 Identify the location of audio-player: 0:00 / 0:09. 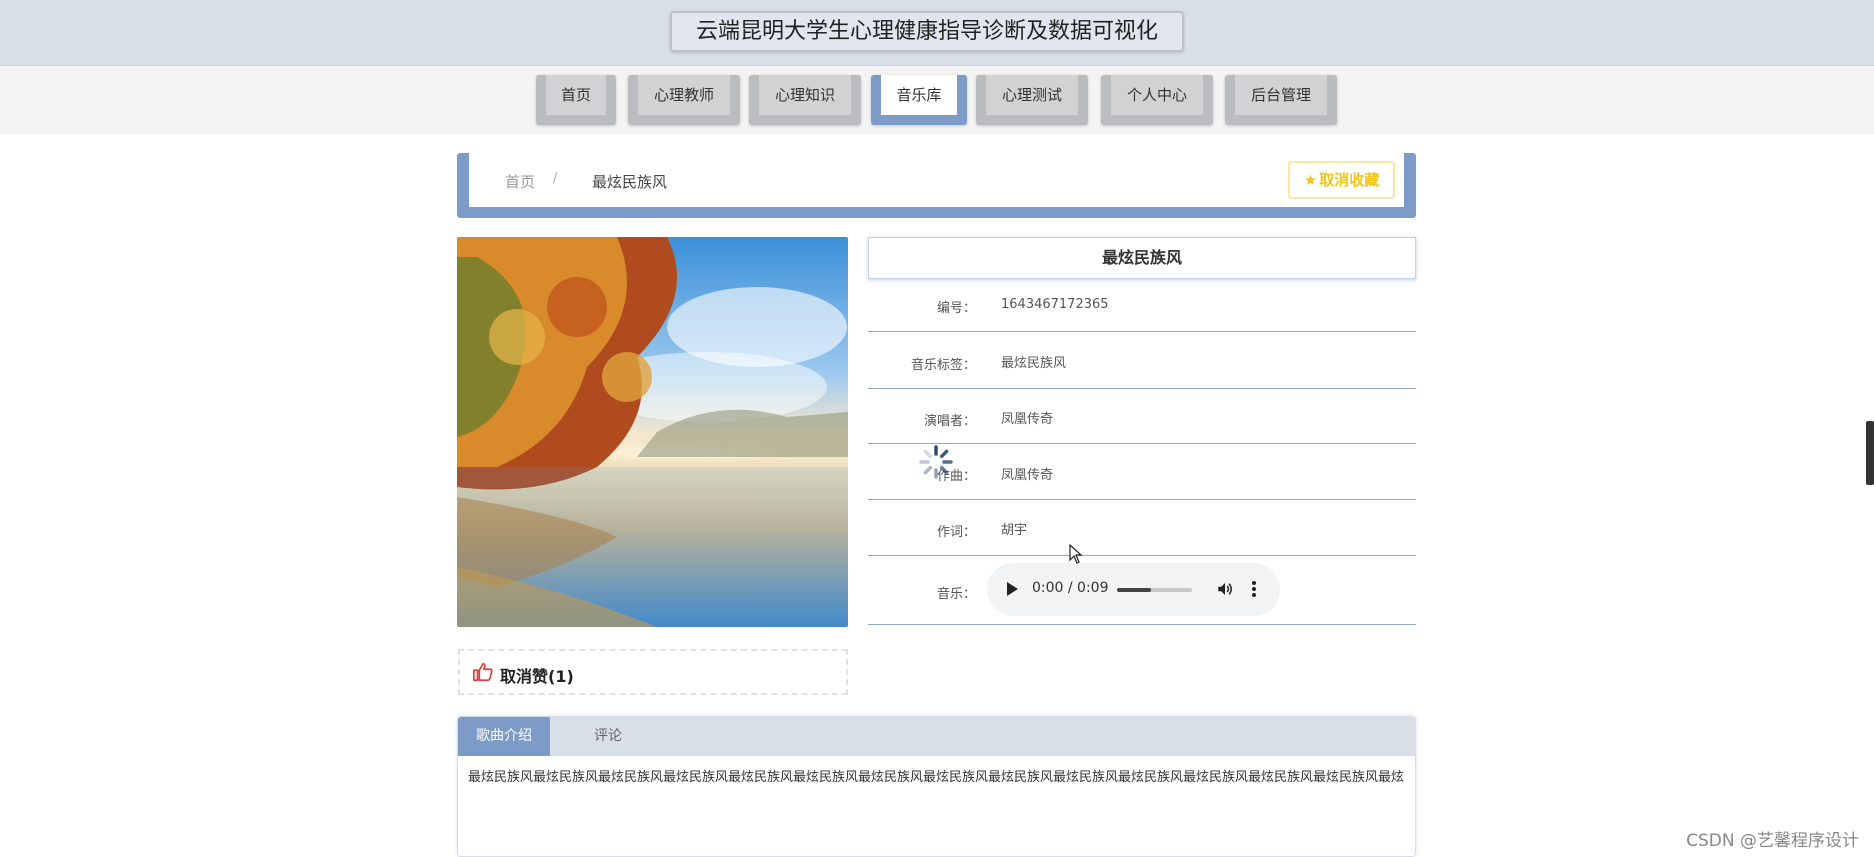
(1133, 589).